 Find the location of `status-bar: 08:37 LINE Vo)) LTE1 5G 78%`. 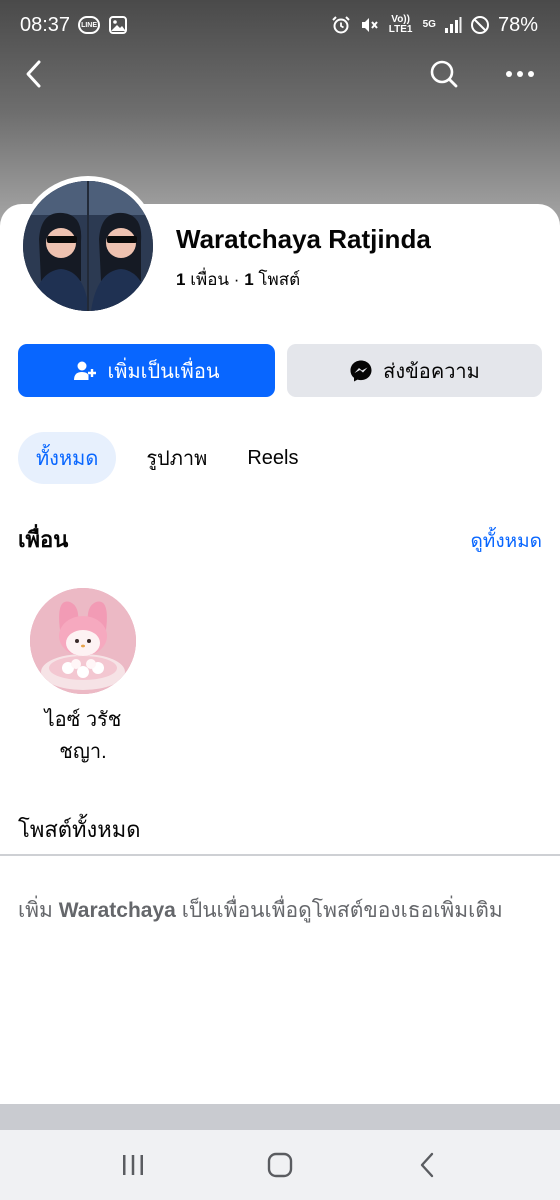

status-bar: 08:37 LINE Vo)) LTE1 5G 78% is located at coordinates (280, 25).